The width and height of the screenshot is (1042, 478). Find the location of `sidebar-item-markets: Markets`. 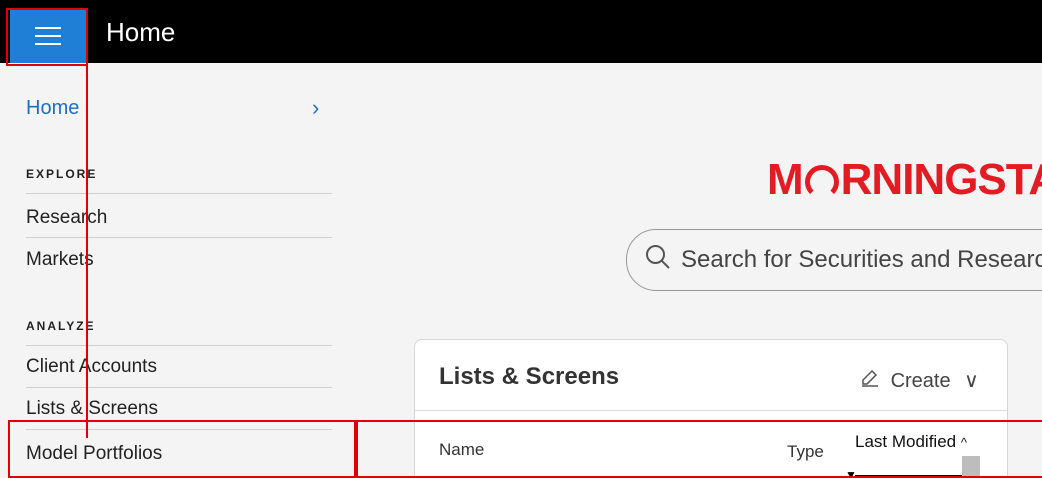

sidebar-item-markets: Markets is located at coordinates (179, 260).